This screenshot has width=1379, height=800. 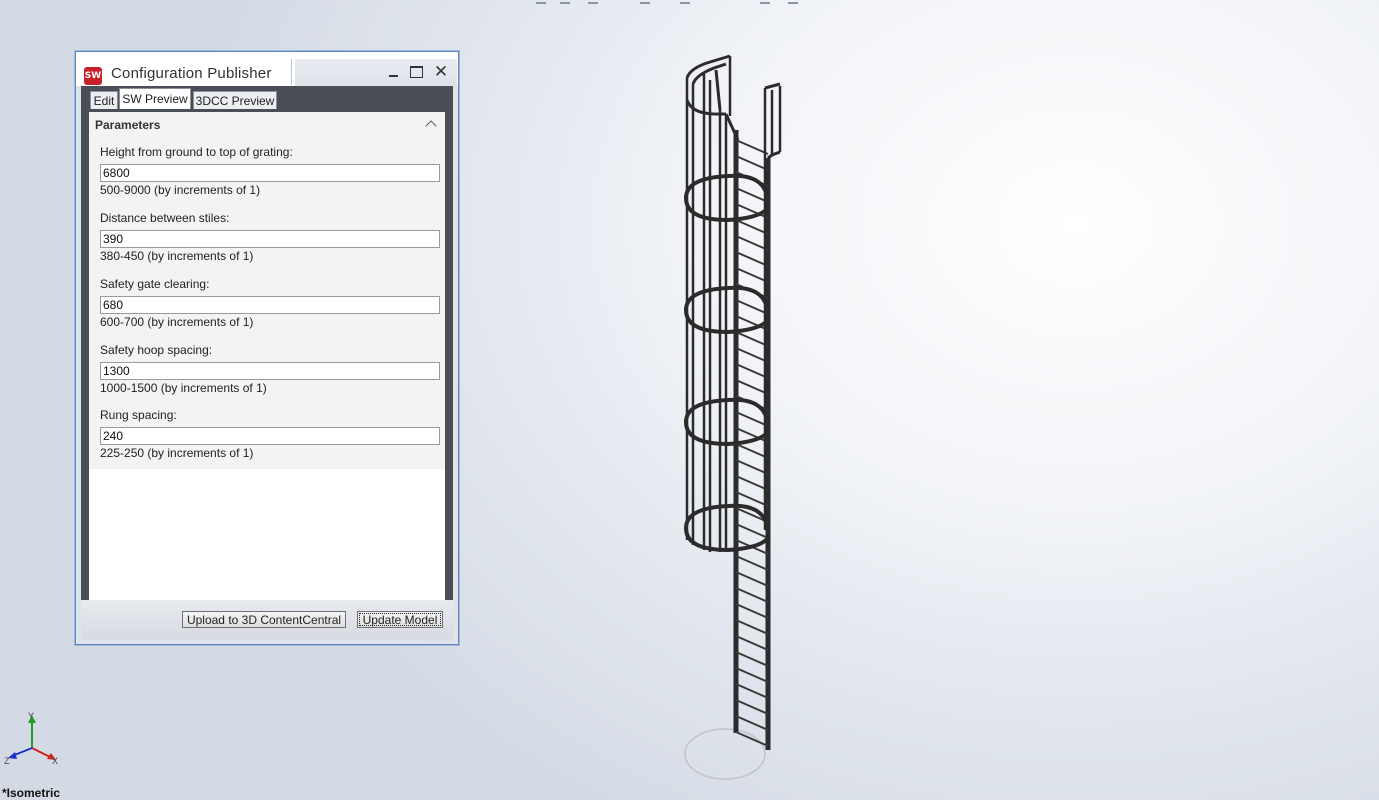 I want to click on field-hint: 600-700 (by increments of 1), so click(x=177, y=322).